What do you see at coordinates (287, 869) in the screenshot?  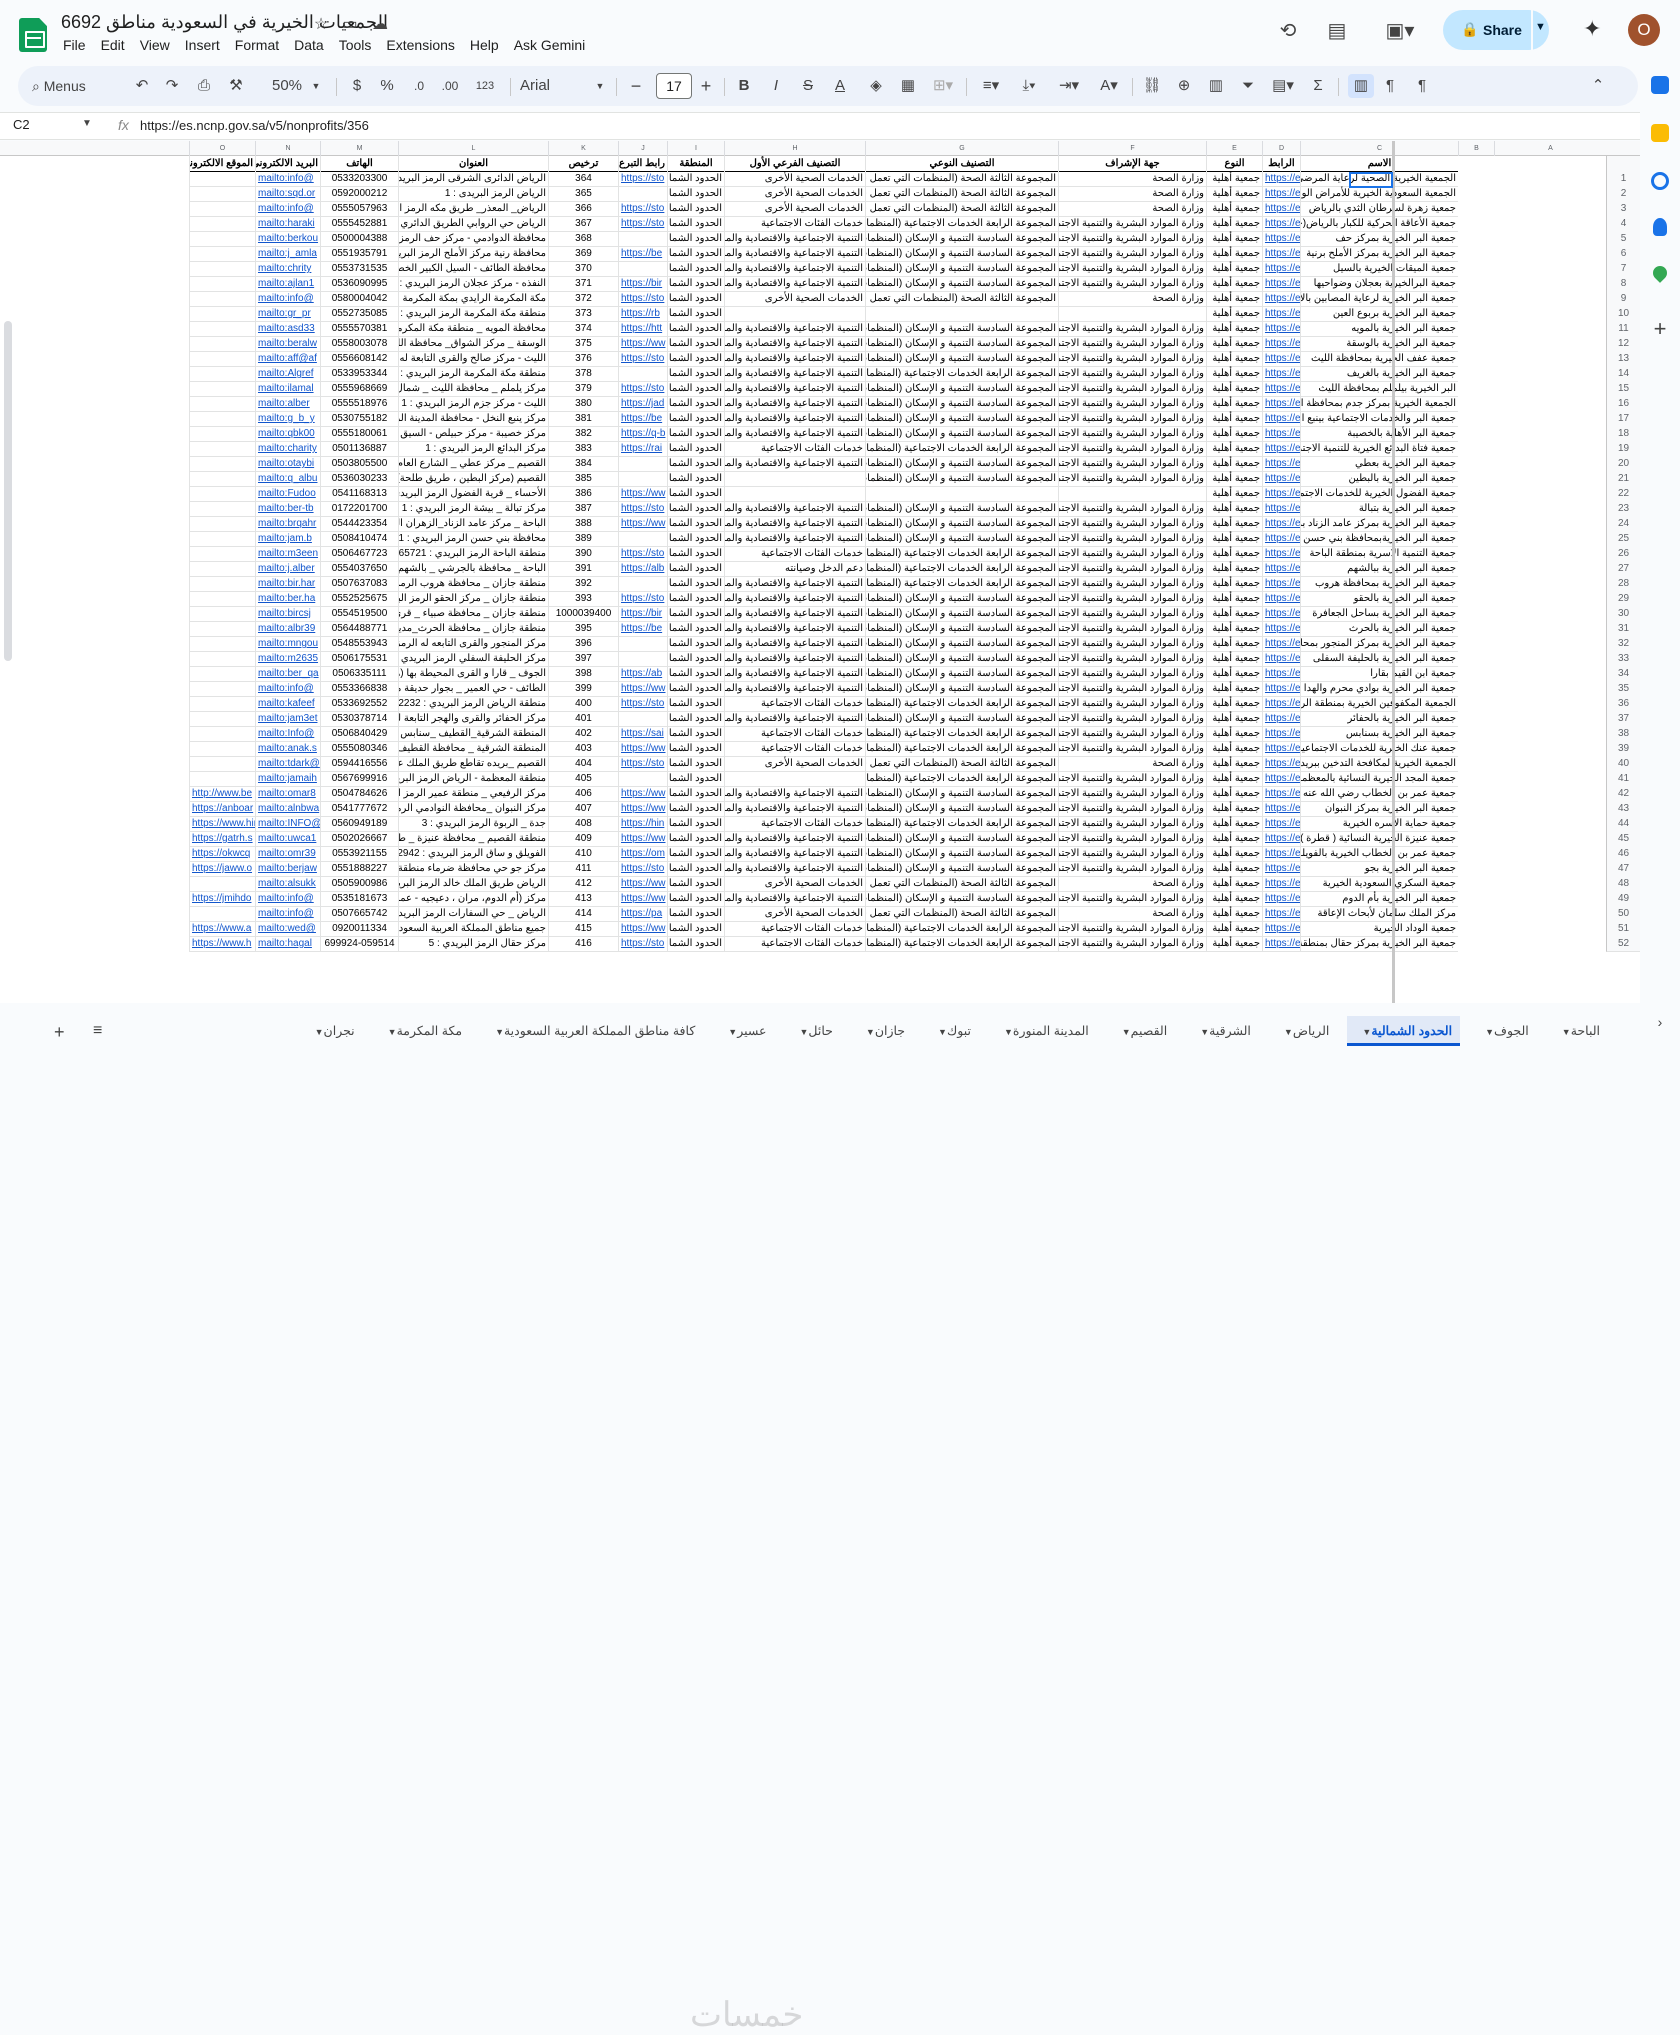 I see `cell-email: mailto:berjaw` at bounding box center [287, 869].